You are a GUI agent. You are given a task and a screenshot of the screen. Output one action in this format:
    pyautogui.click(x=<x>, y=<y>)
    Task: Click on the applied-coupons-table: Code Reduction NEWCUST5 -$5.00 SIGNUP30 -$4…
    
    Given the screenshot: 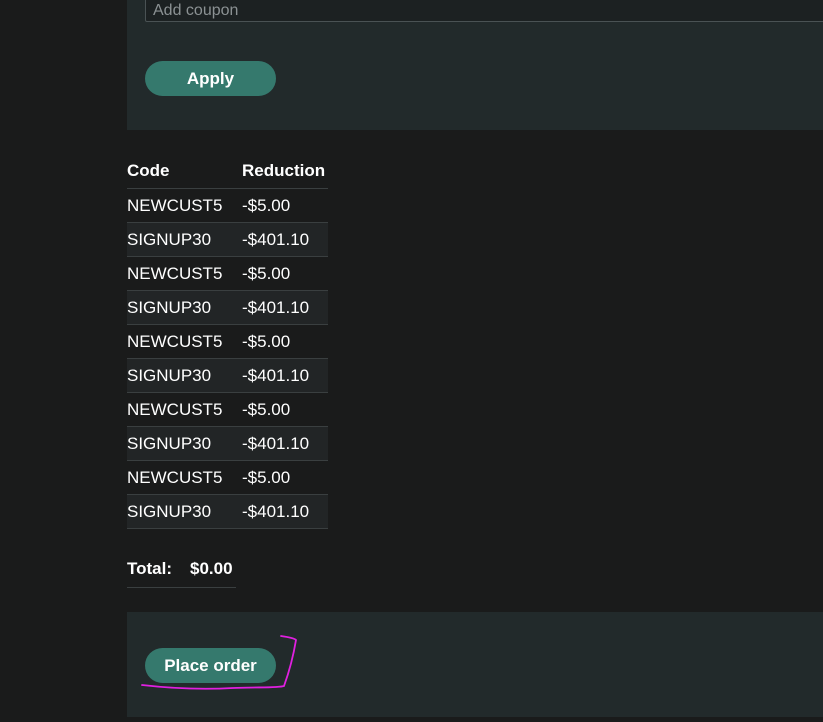 What is the action you would take?
    pyautogui.click(x=227, y=341)
    